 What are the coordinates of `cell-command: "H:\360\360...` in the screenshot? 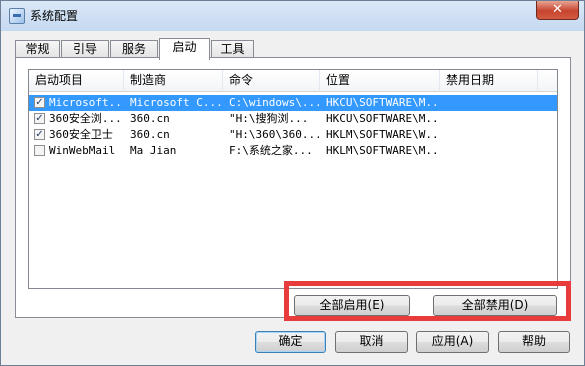 It's located at (274, 134).